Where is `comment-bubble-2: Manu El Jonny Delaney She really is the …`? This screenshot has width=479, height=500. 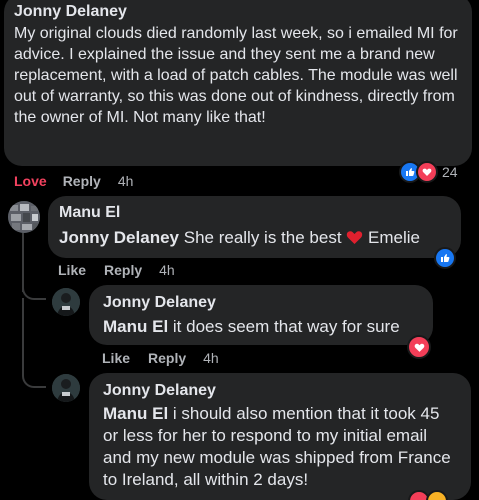
comment-bubble-2: Manu El Jonny Delaney She really is the … is located at coordinates (254, 227).